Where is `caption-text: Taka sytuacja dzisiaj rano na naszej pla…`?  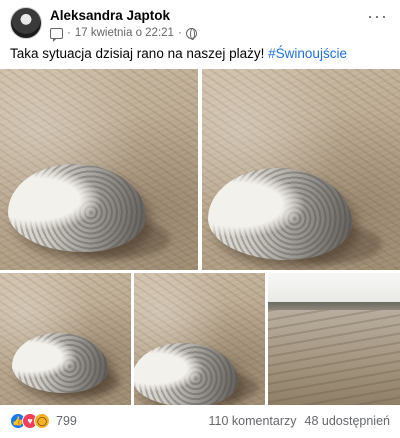
caption-text: Taka sytuacja dzisiaj rano na naszej pla… is located at coordinates (137, 53).